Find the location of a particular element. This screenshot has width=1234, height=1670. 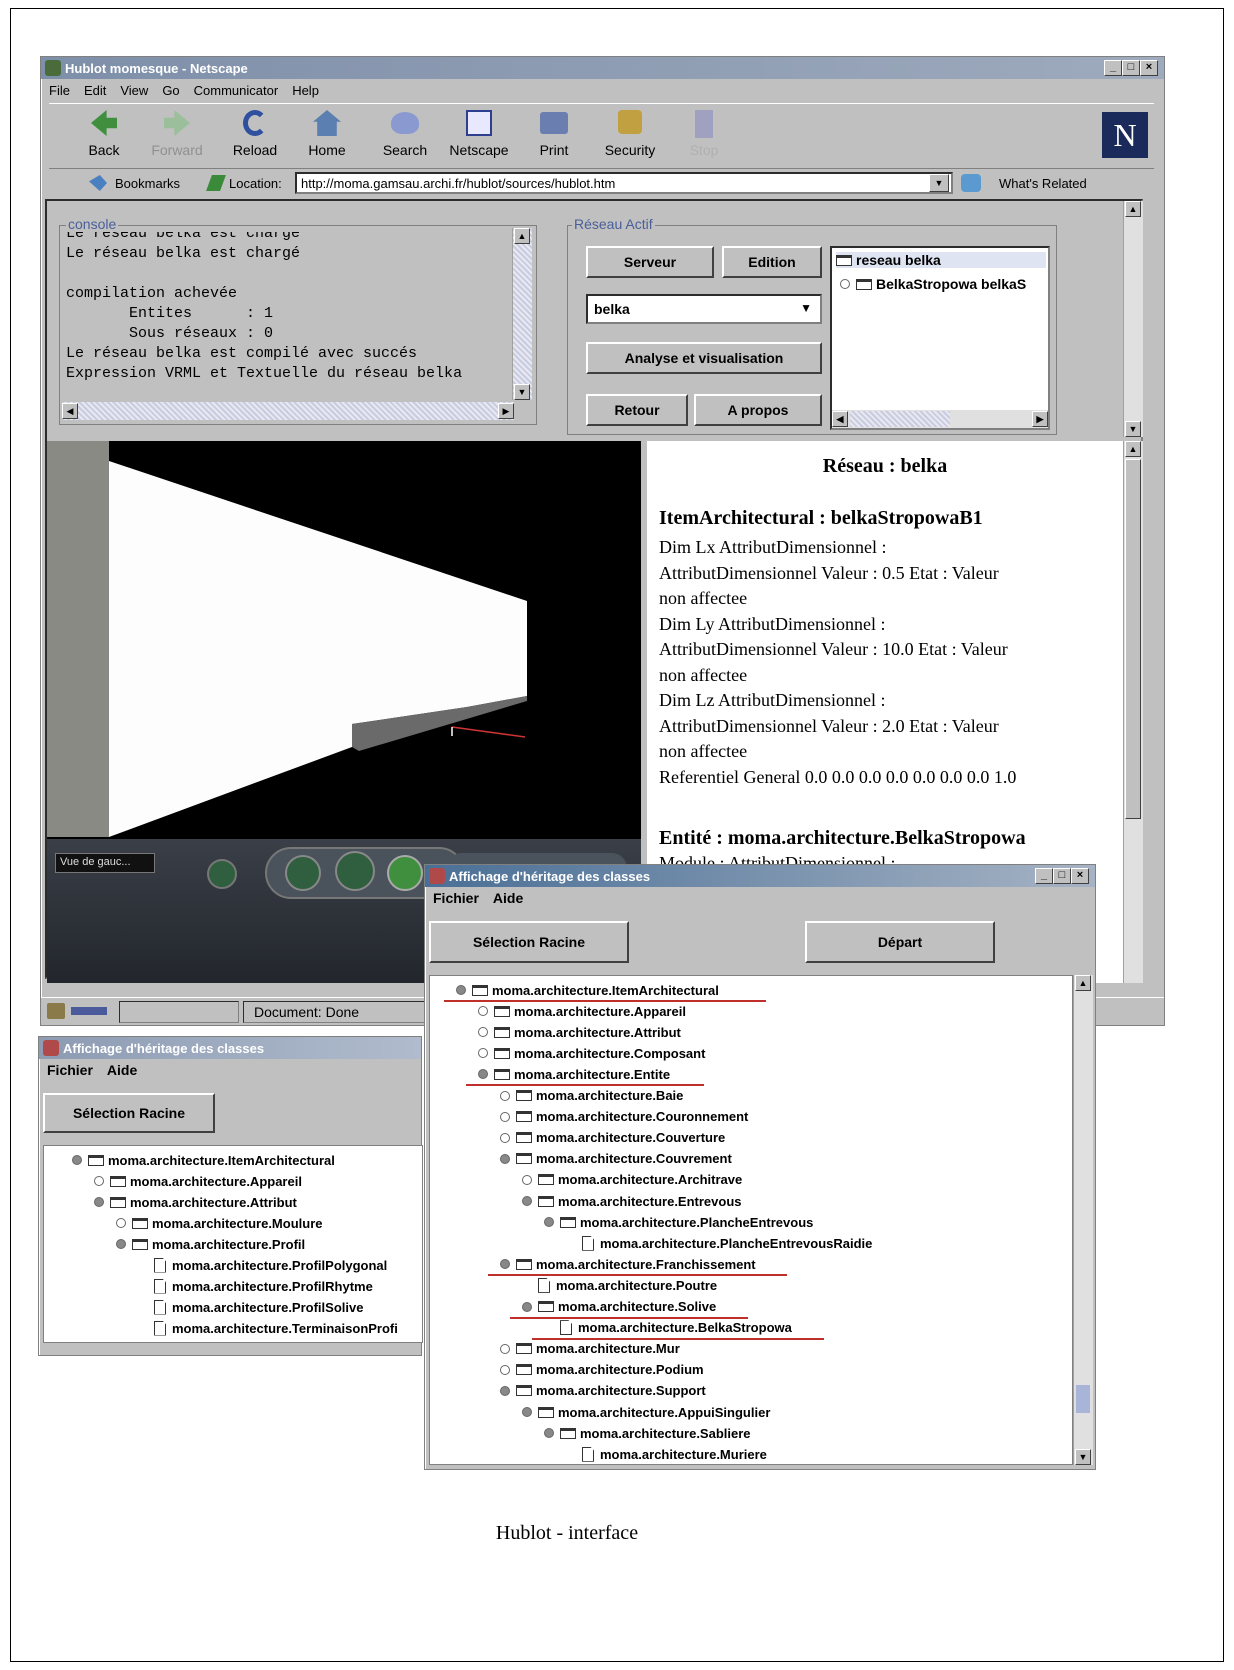

tree-node: moma.architecture.Poutre is located at coordinates (619, 1285).